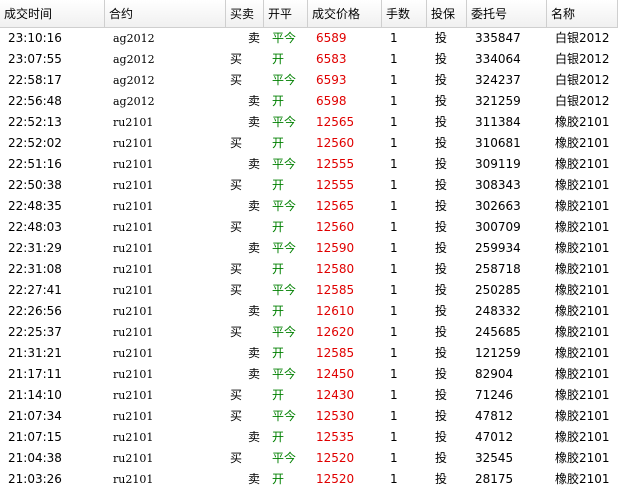  I want to click on cell-order-no: 300709, so click(498, 227).